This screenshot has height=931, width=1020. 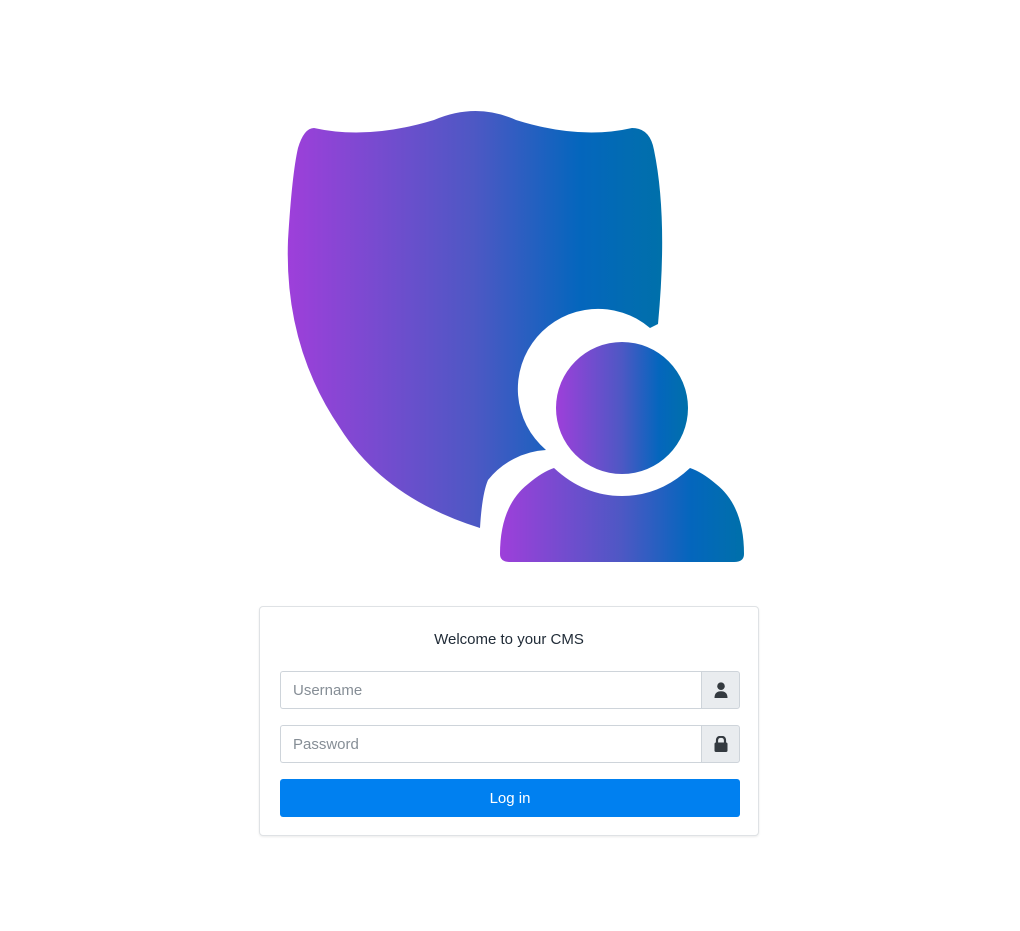 What do you see at coordinates (510, 798) in the screenshot?
I see `login-button: Log in` at bounding box center [510, 798].